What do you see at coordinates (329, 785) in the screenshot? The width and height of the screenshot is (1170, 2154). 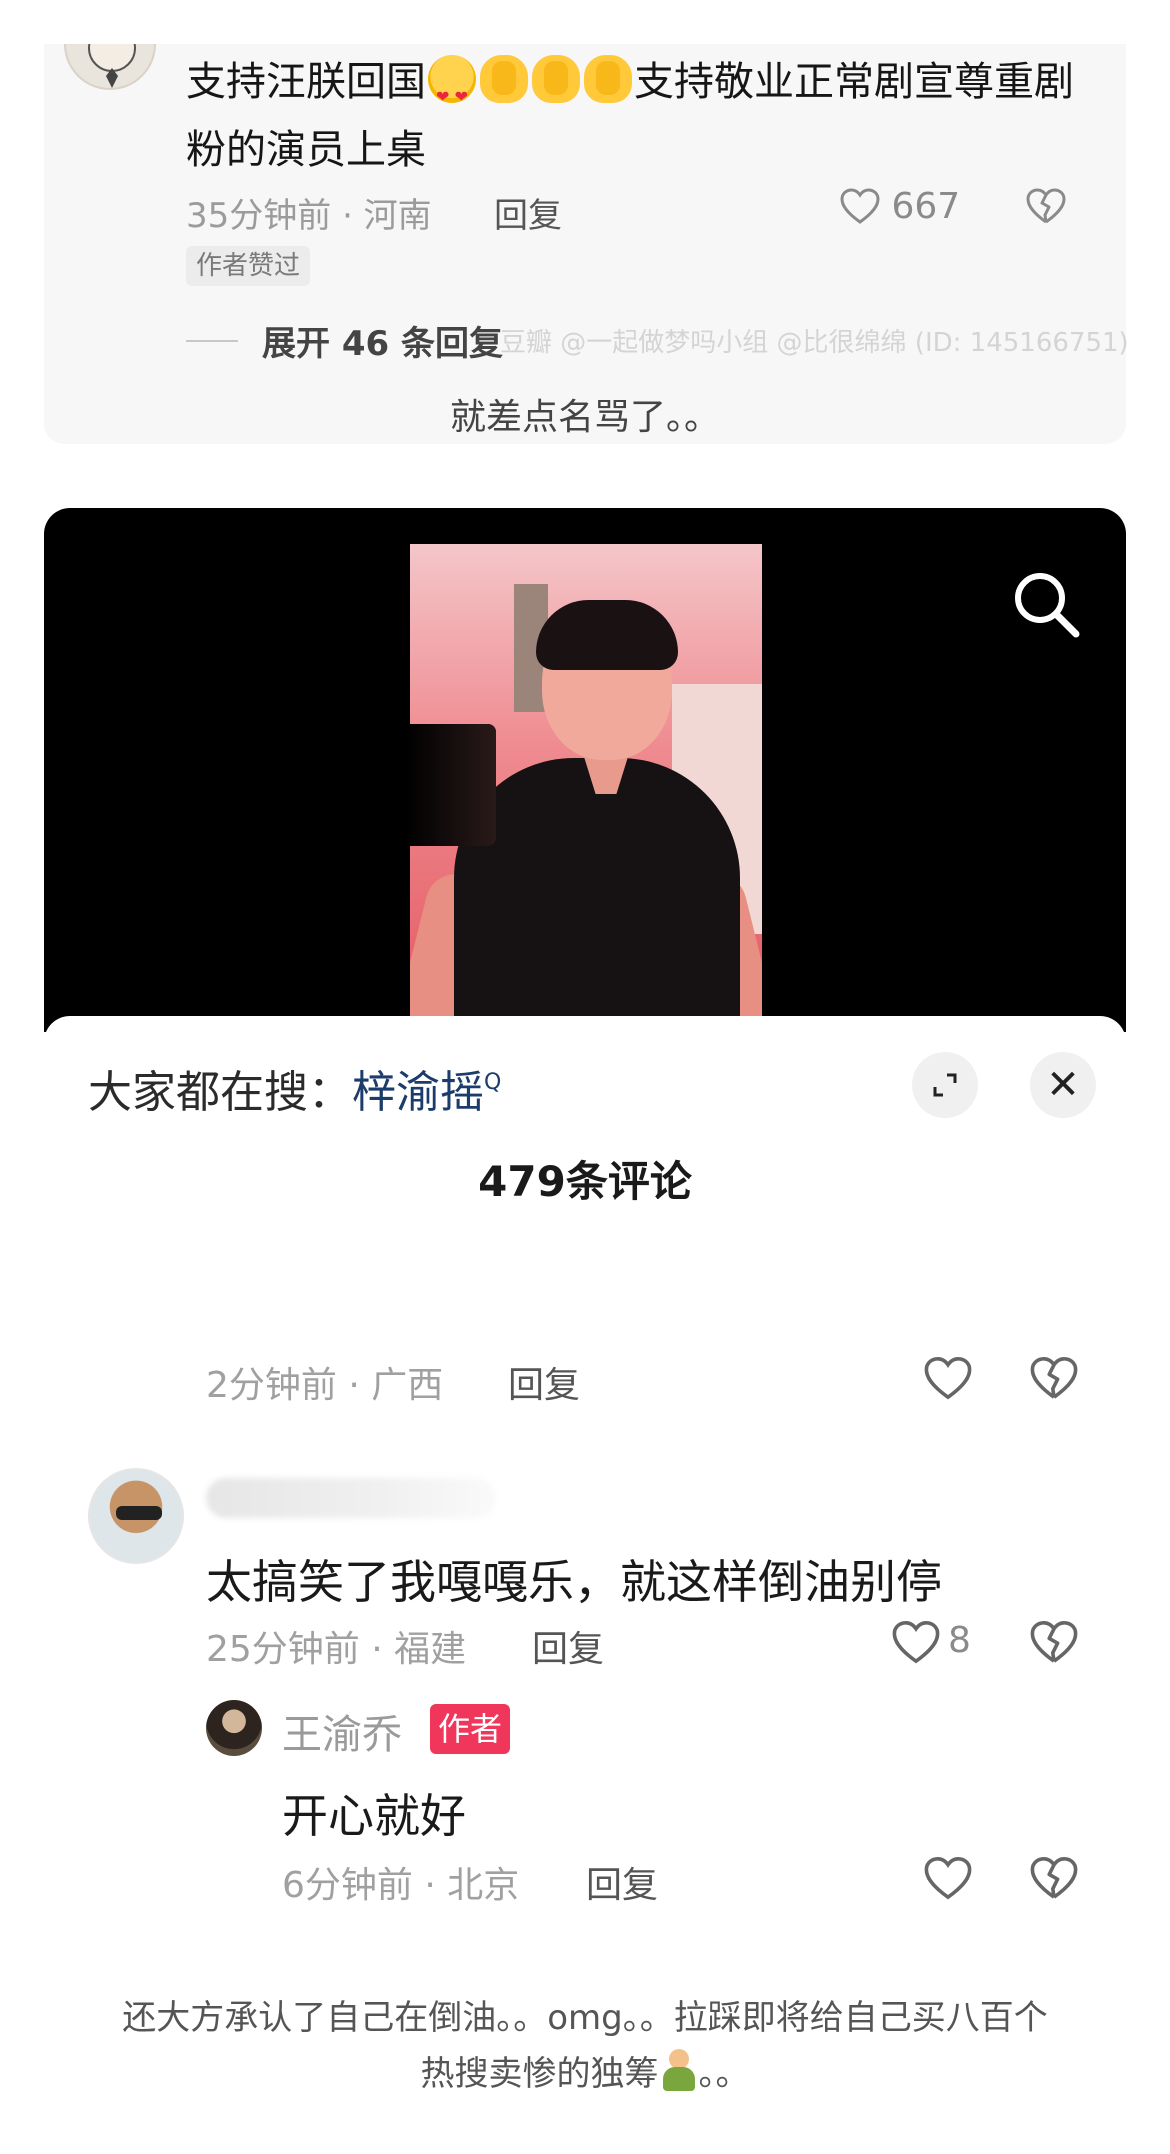 I see `comment-image-redacted` at bounding box center [329, 785].